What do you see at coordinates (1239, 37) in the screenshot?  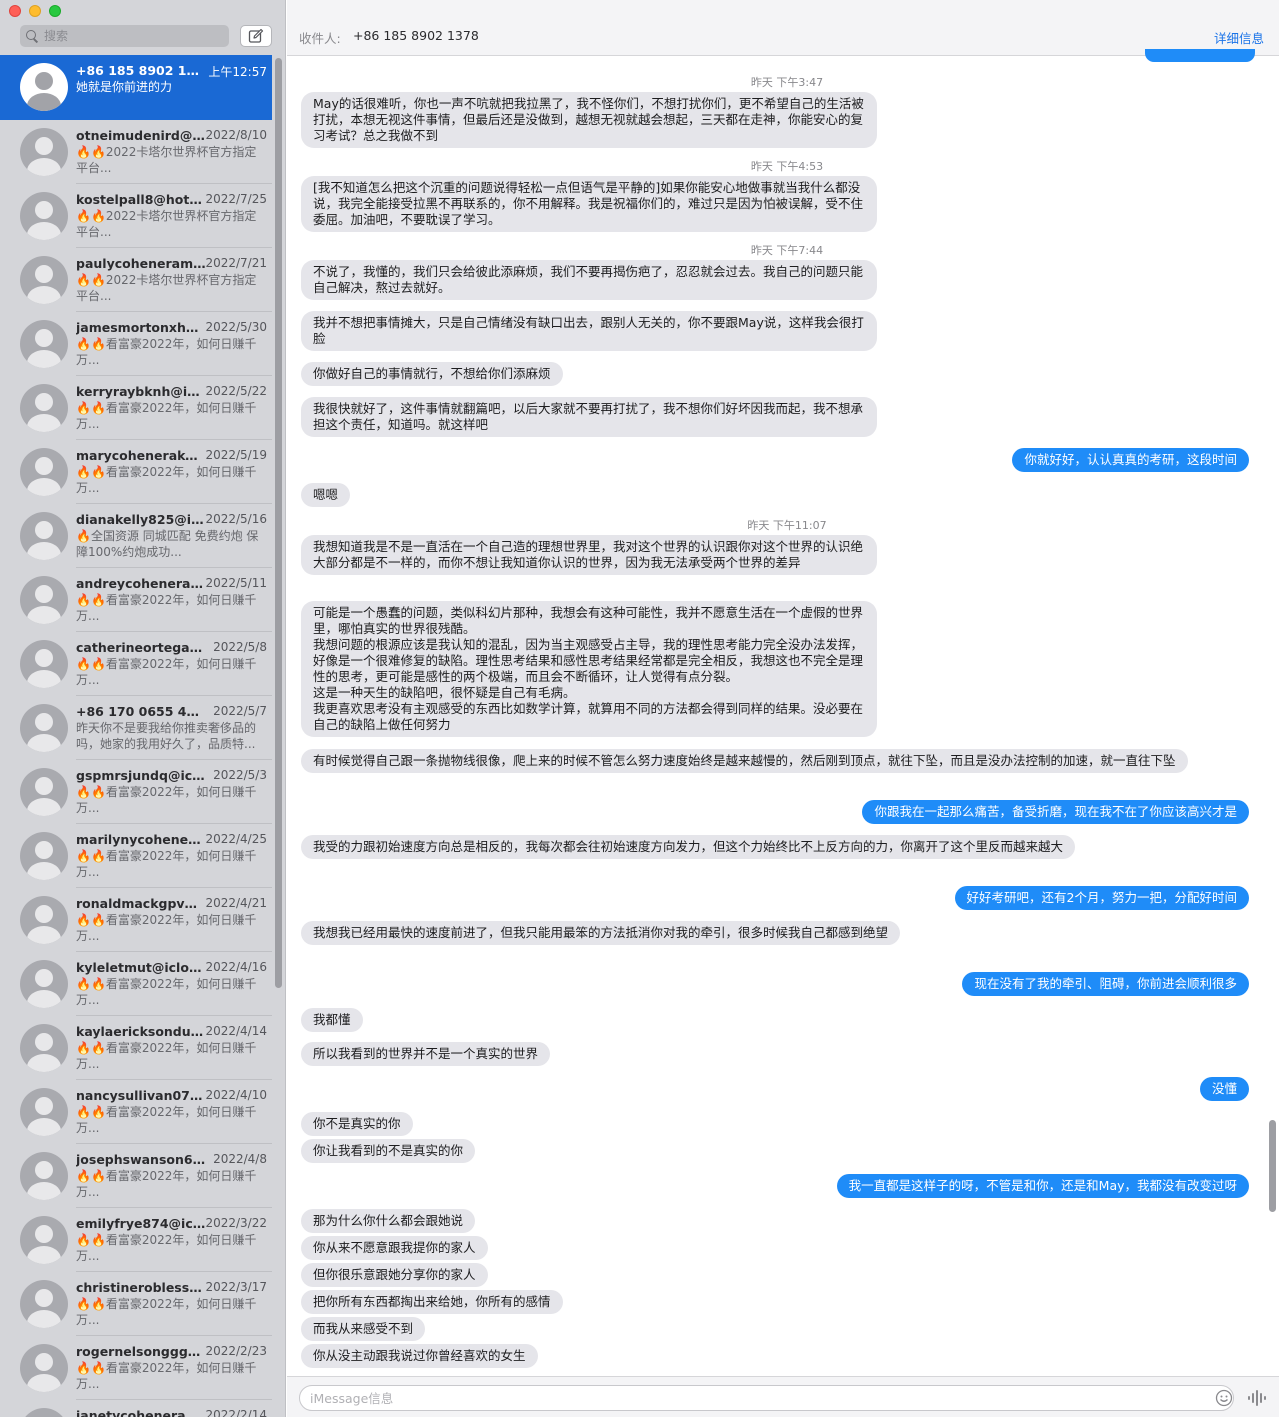 I see `details-button: 详细信息` at bounding box center [1239, 37].